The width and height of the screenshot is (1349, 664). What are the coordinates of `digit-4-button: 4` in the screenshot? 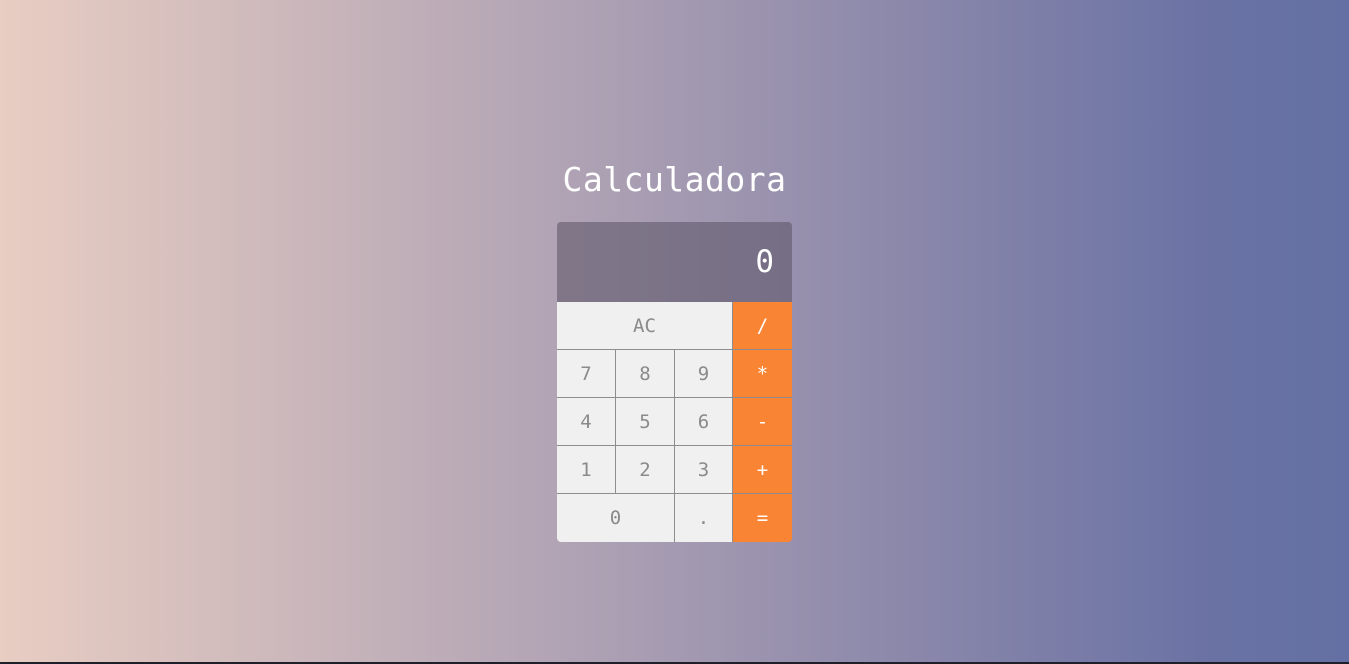 It's located at (586, 422).